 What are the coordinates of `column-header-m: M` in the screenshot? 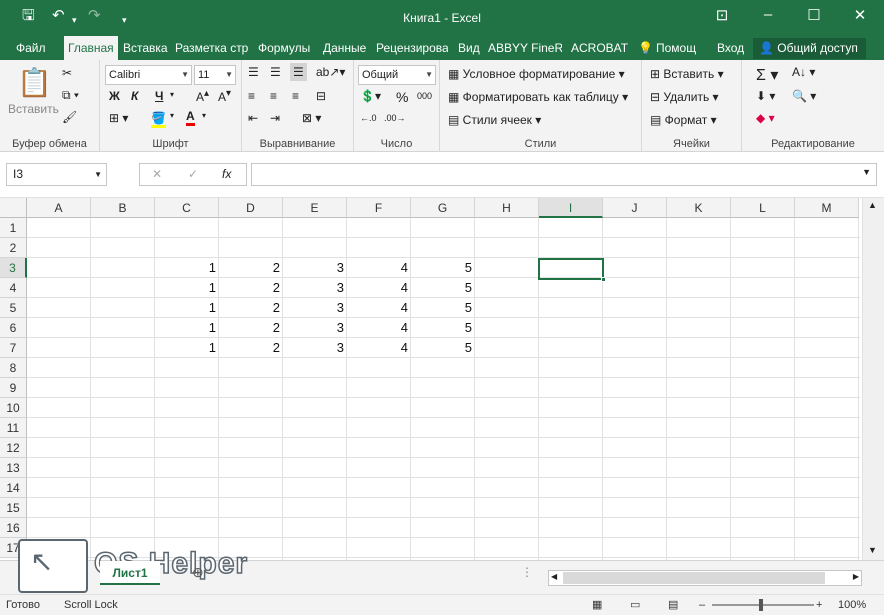 It's located at (827, 208).